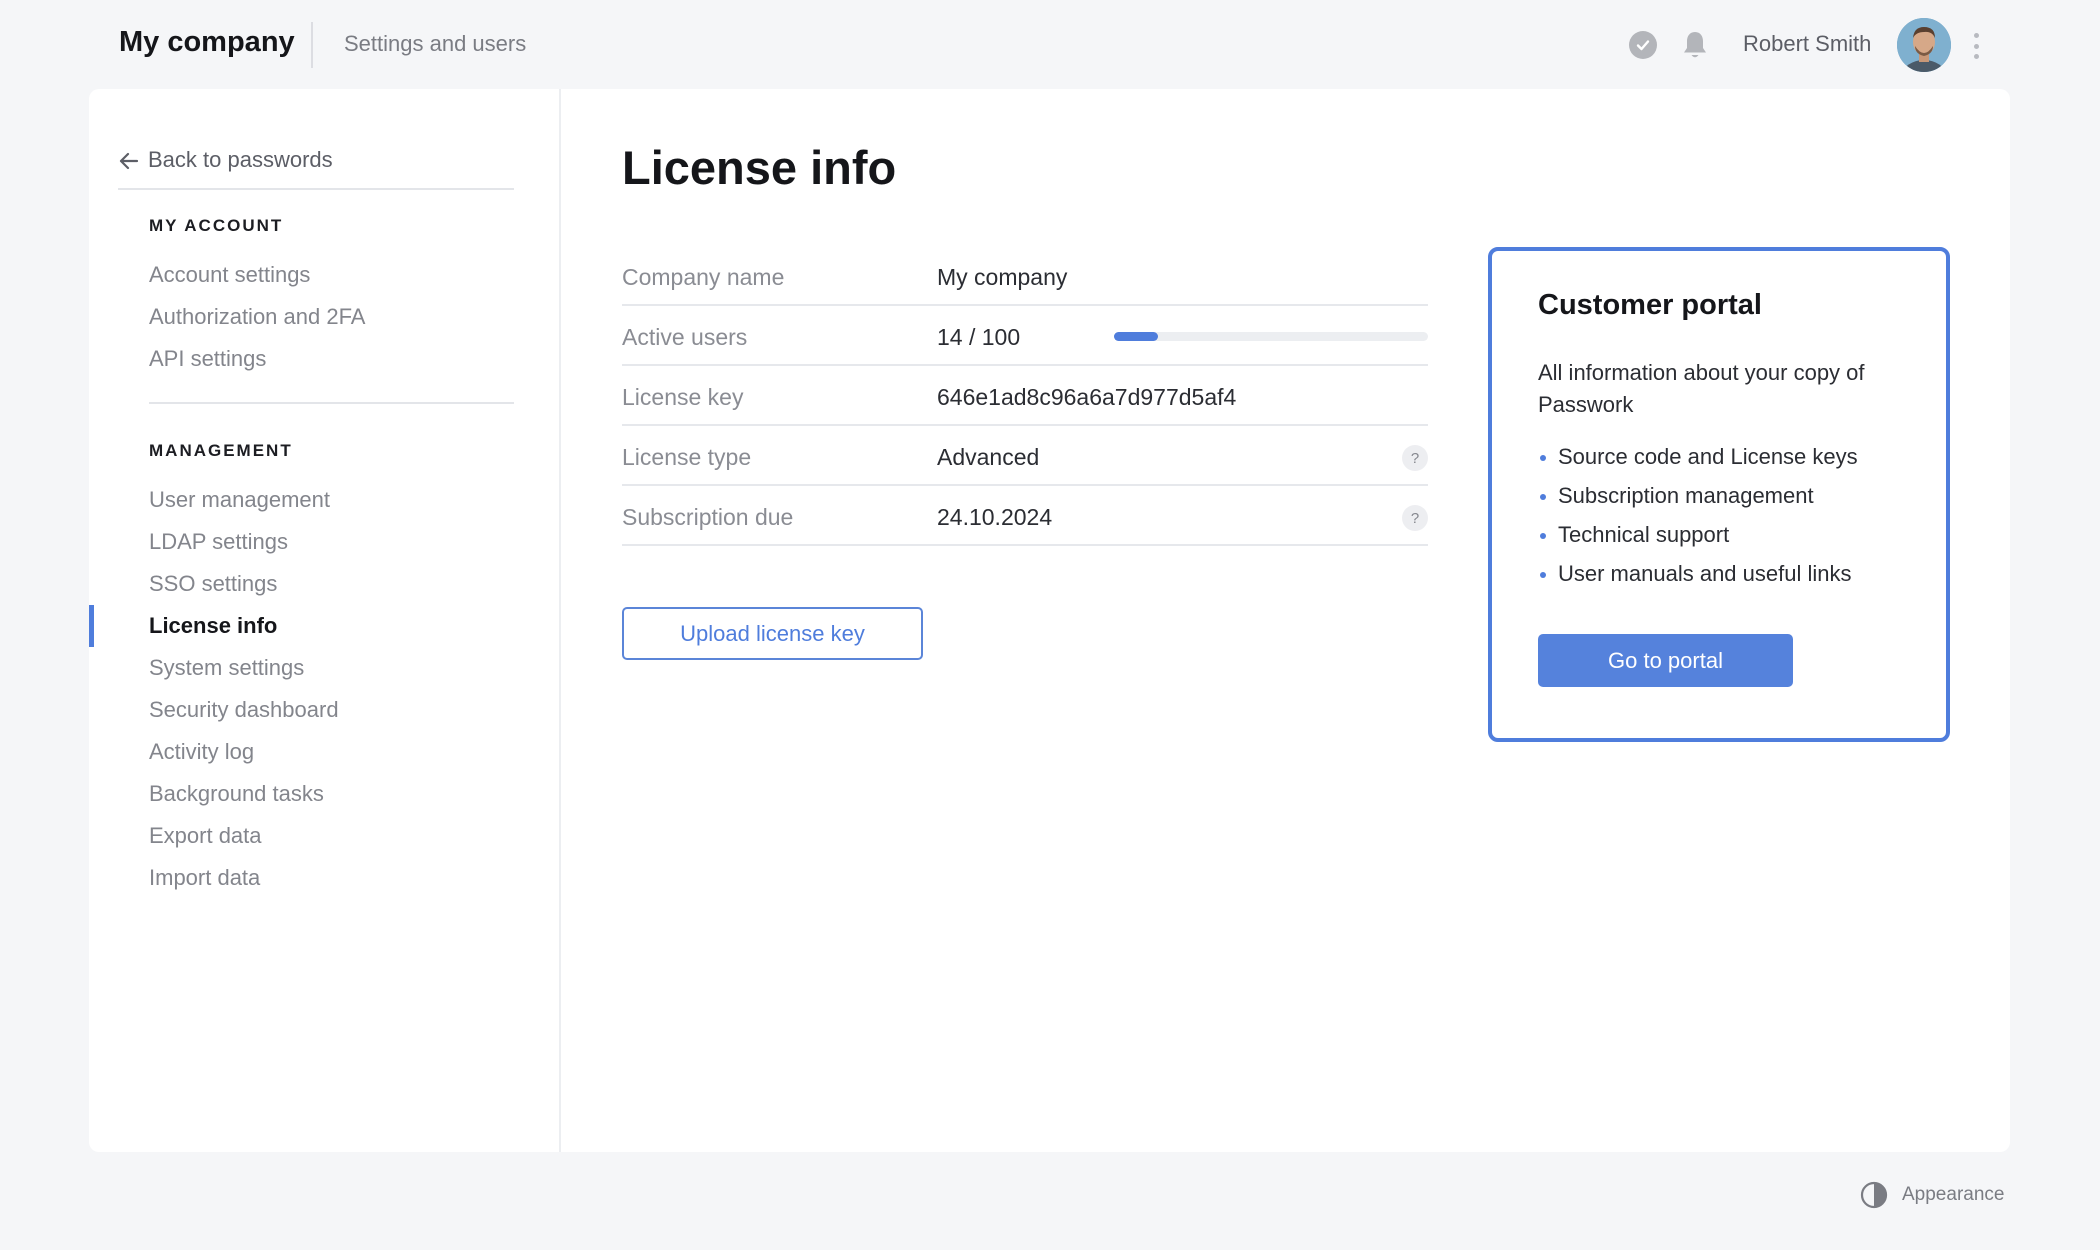 The height and width of the screenshot is (1250, 2100). I want to click on list-item: User manuals and useful links, so click(1698, 577).